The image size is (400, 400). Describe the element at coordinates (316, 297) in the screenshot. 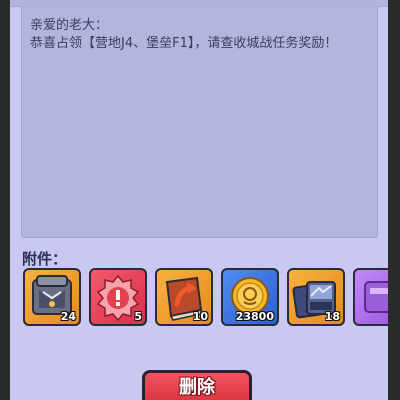

I see `attachment-item-card-pack: 18` at that location.